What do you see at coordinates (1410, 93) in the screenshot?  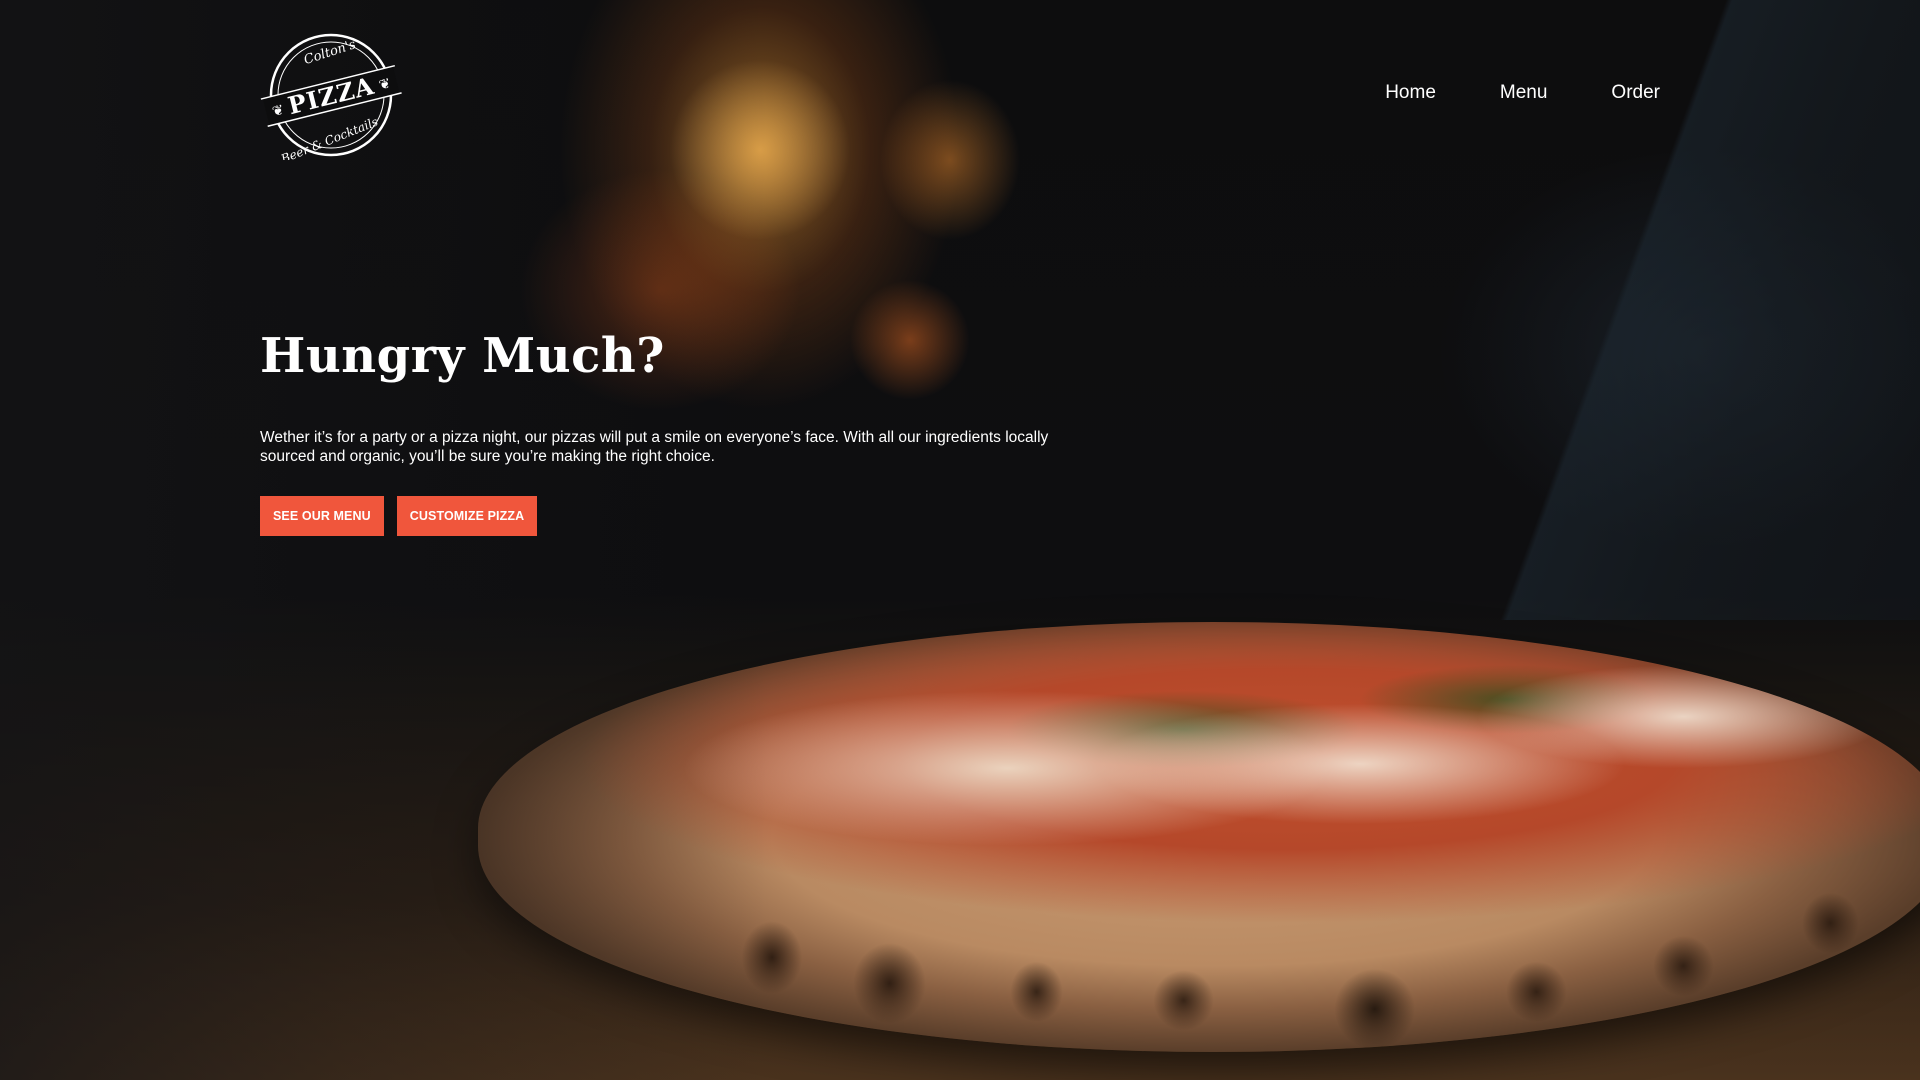 I see `nav-home-link: Home` at bounding box center [1410, 93].